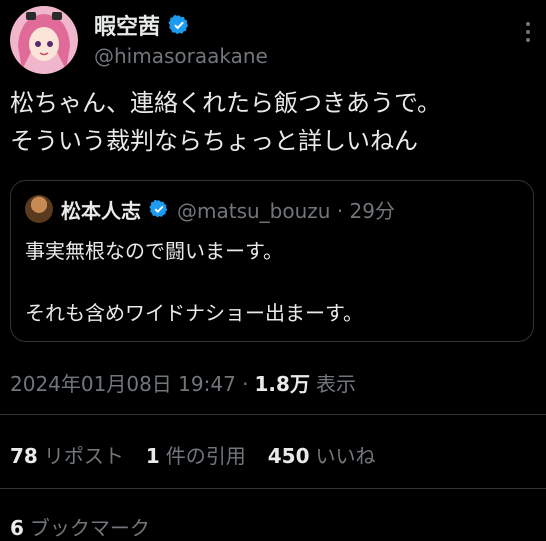  What do you see at coordinates (226, 103) in the screenshot?
I see `tweet-line: 松ちゃん、連絡くれたら飯つきあうで。` at bounding box center [226, 103].